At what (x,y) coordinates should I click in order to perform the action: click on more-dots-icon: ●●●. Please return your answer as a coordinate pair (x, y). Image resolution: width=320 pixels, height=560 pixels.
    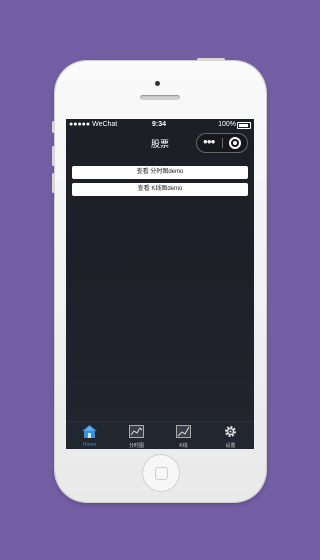
    Looking at the image, I should click on (209, 142).